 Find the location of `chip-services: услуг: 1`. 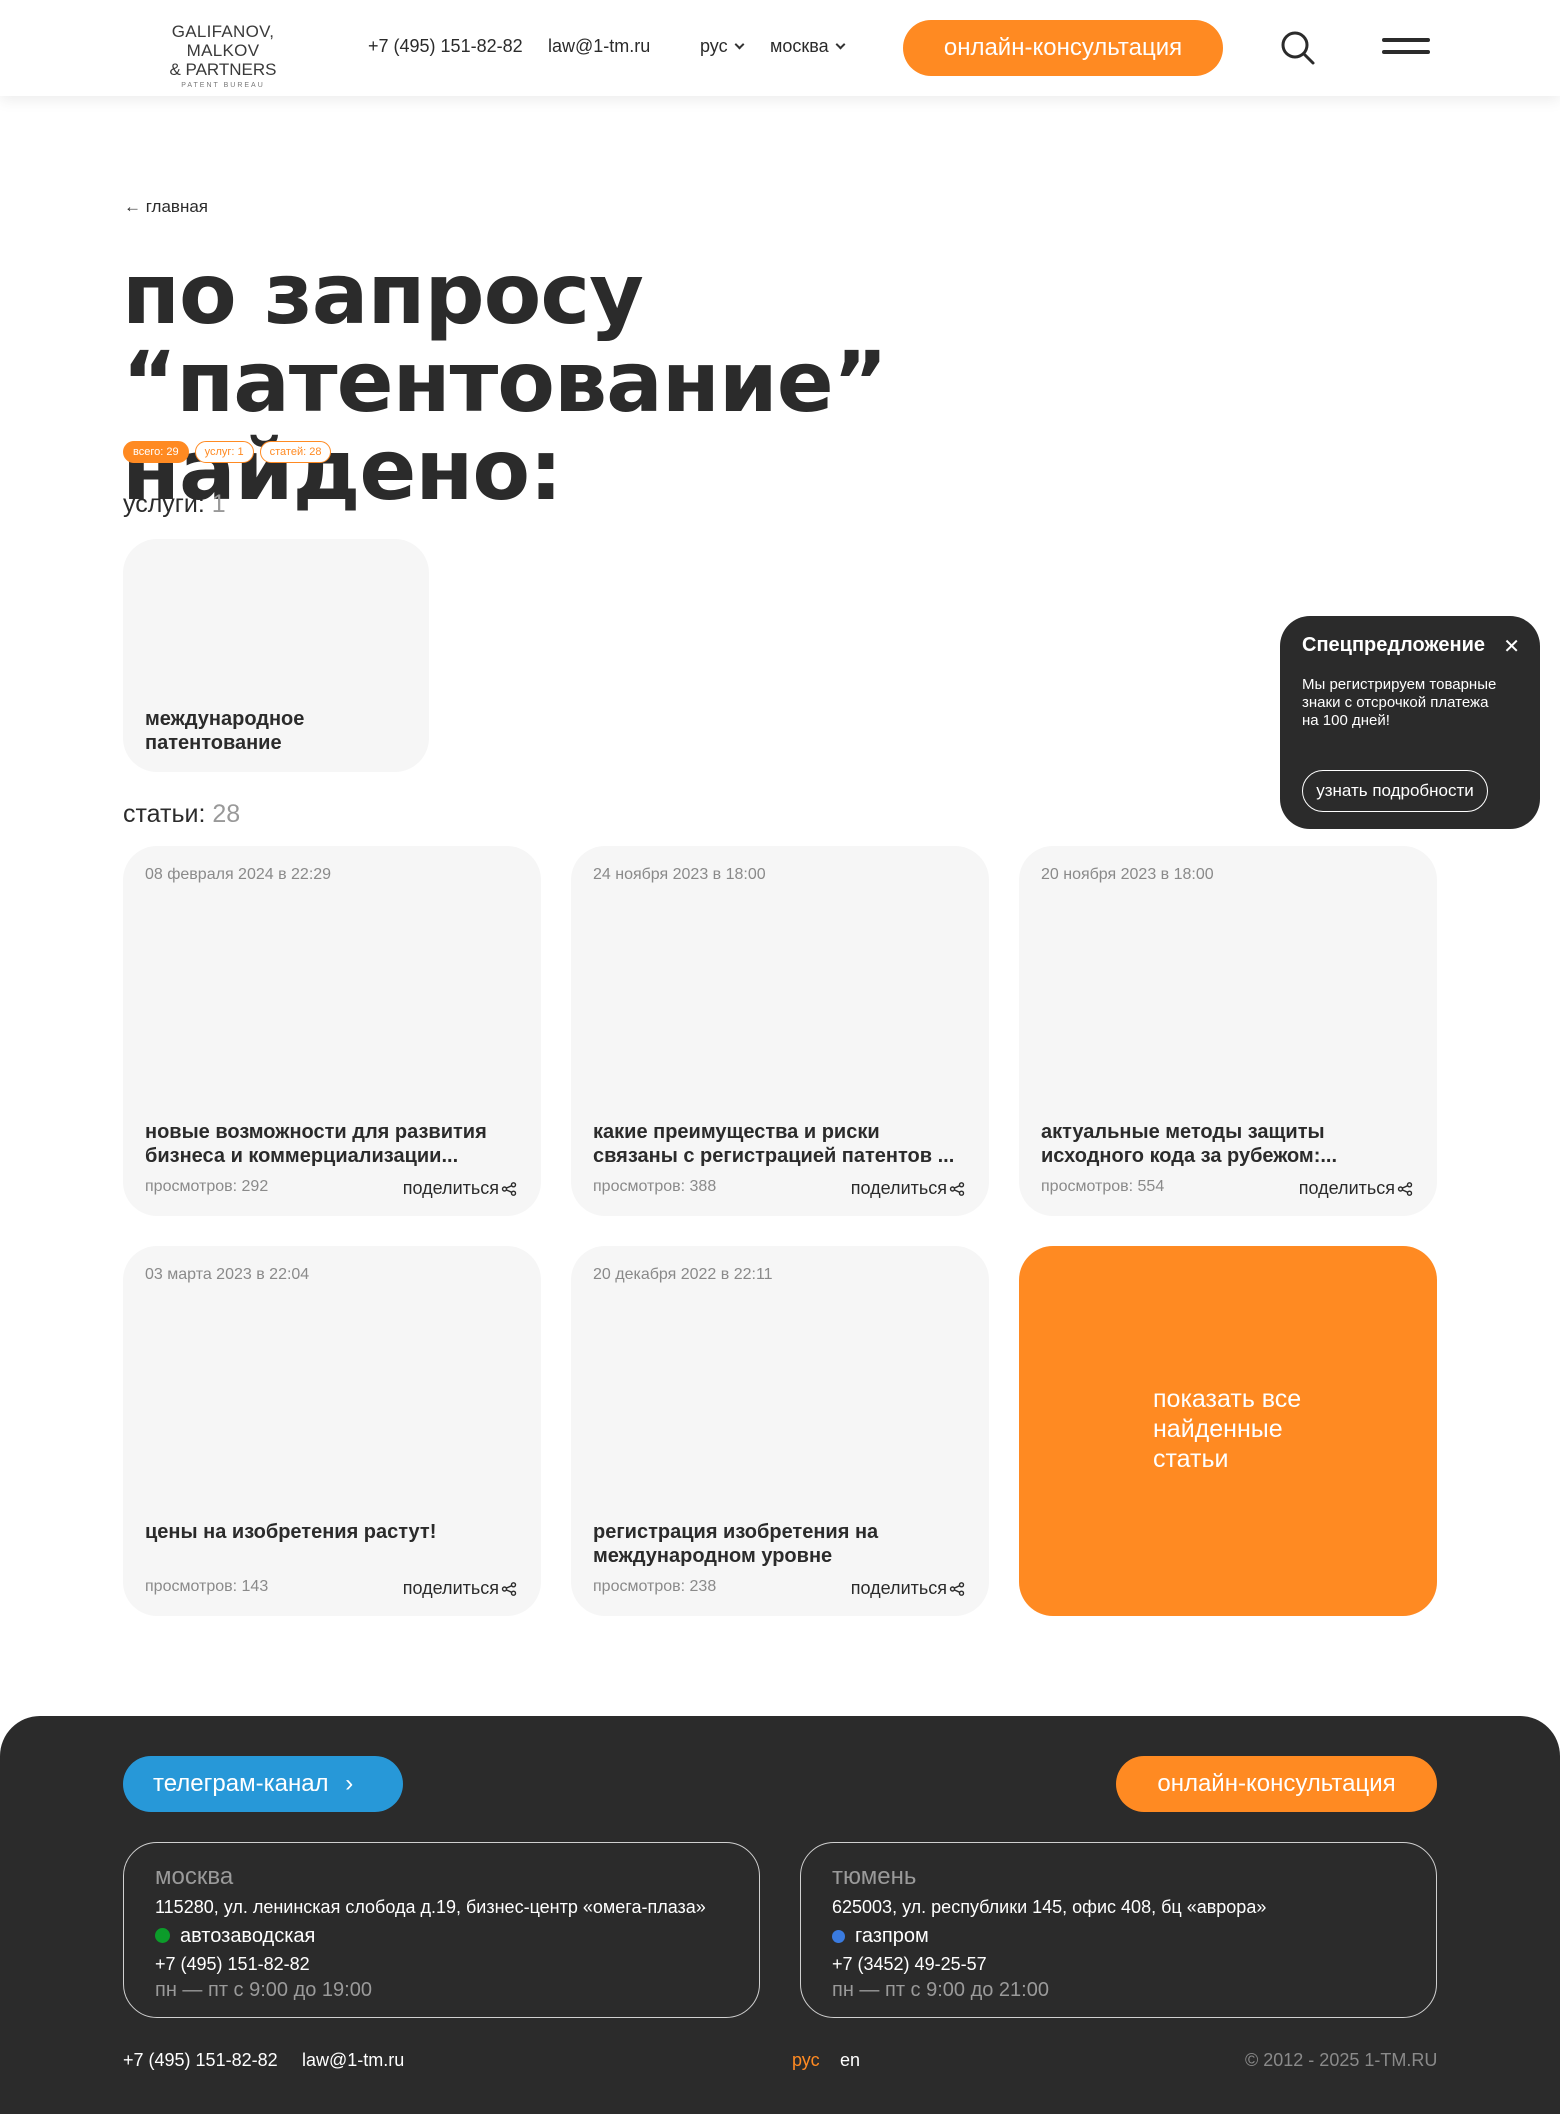

chip-services: услуг: 1 is located at coordinates (224, 452).